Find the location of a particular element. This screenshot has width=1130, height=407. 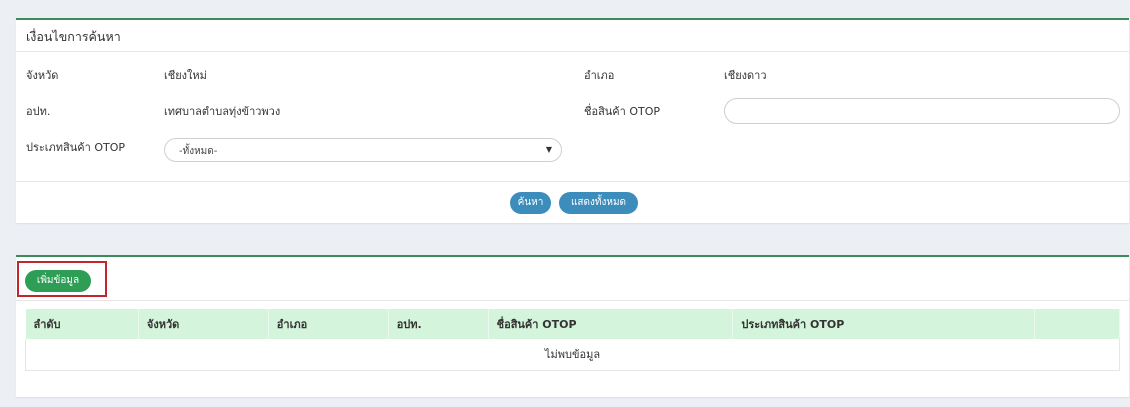

province-label: จังหวัด is located at coordinates (42, 75).